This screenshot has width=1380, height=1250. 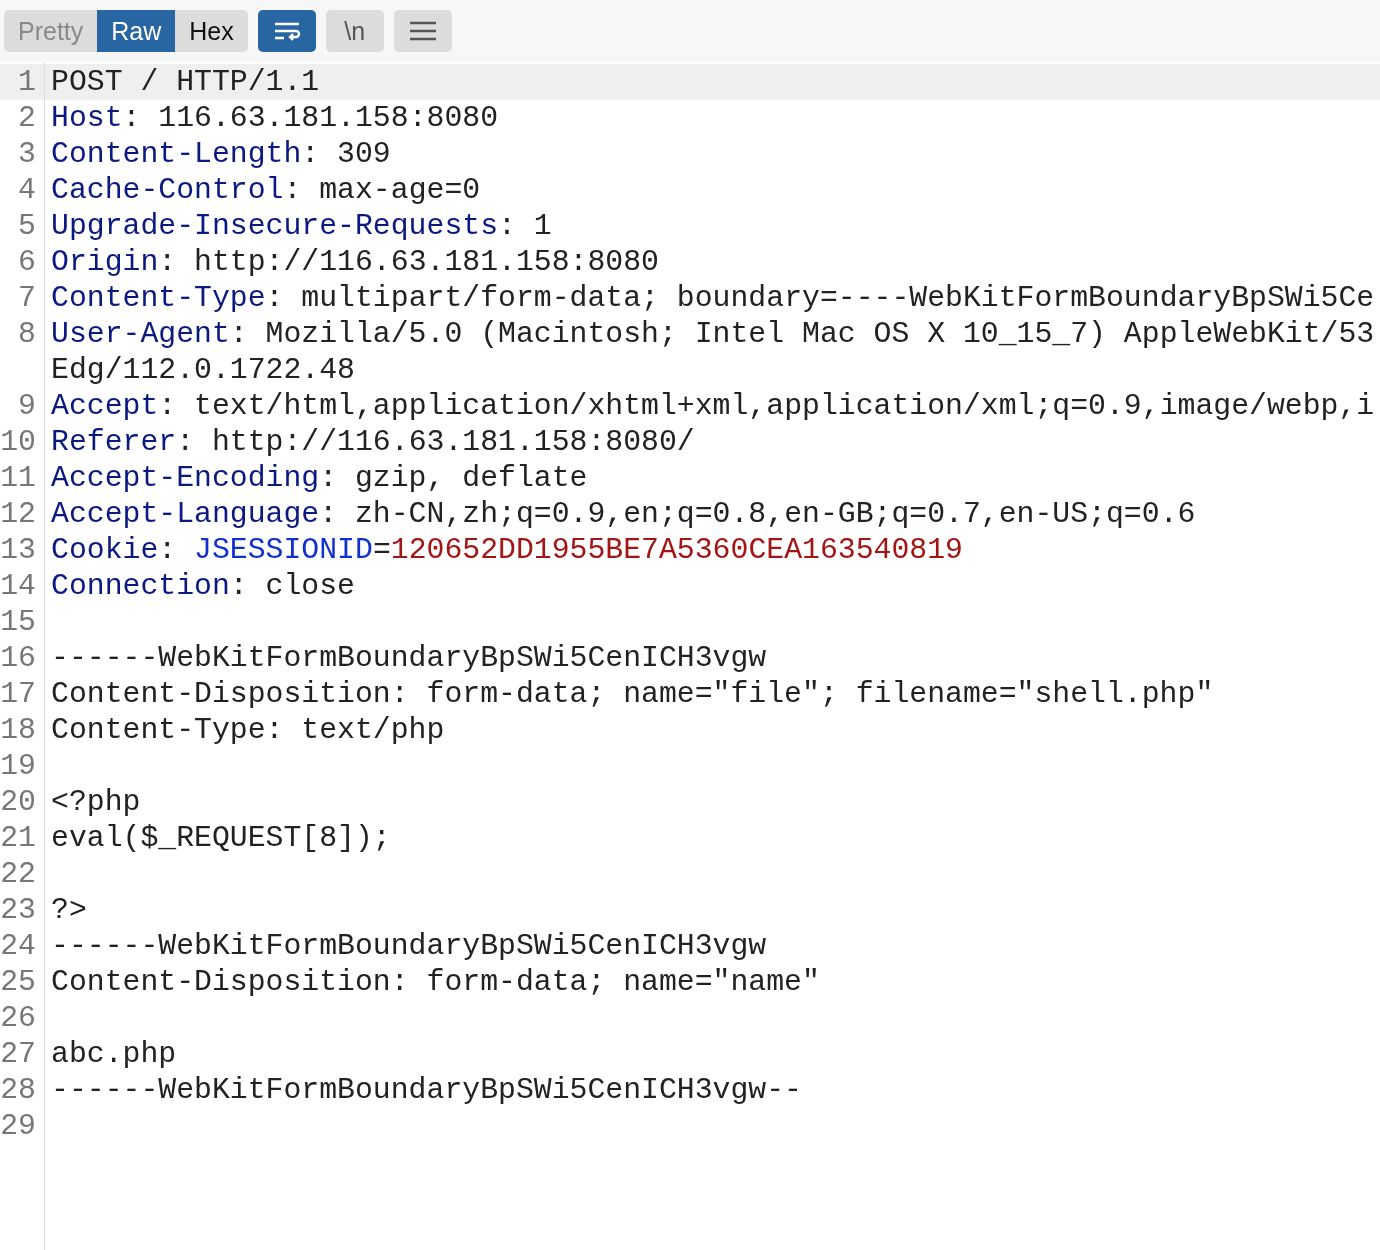 I want to click on code-line: Content-Length: 309, so click(x=221, y=154).